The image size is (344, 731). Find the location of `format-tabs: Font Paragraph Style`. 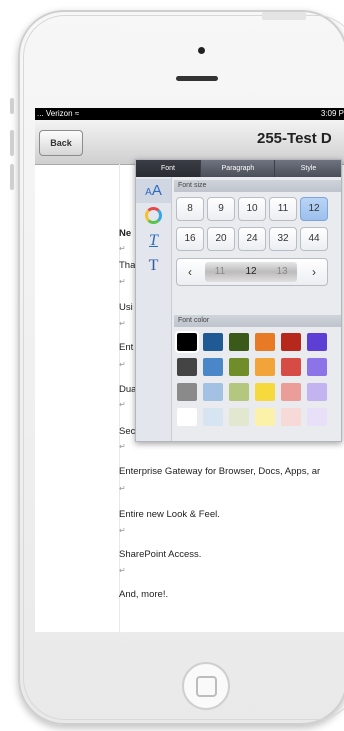

format-tabs: Font Paragraph Style is located at coordinates (238, 168).